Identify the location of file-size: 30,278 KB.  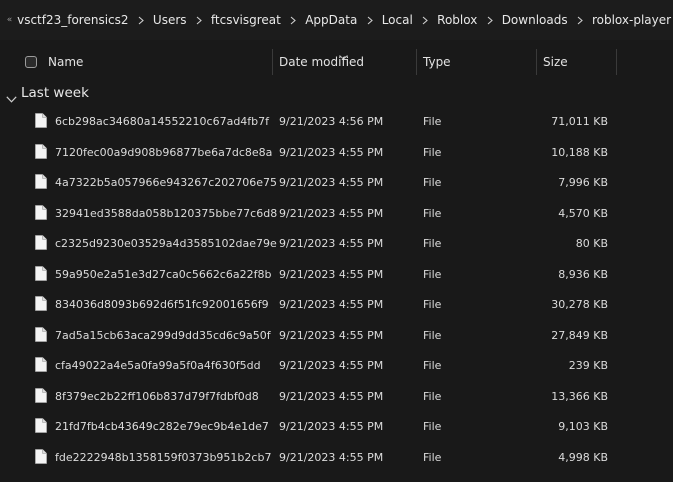
(579, 304).